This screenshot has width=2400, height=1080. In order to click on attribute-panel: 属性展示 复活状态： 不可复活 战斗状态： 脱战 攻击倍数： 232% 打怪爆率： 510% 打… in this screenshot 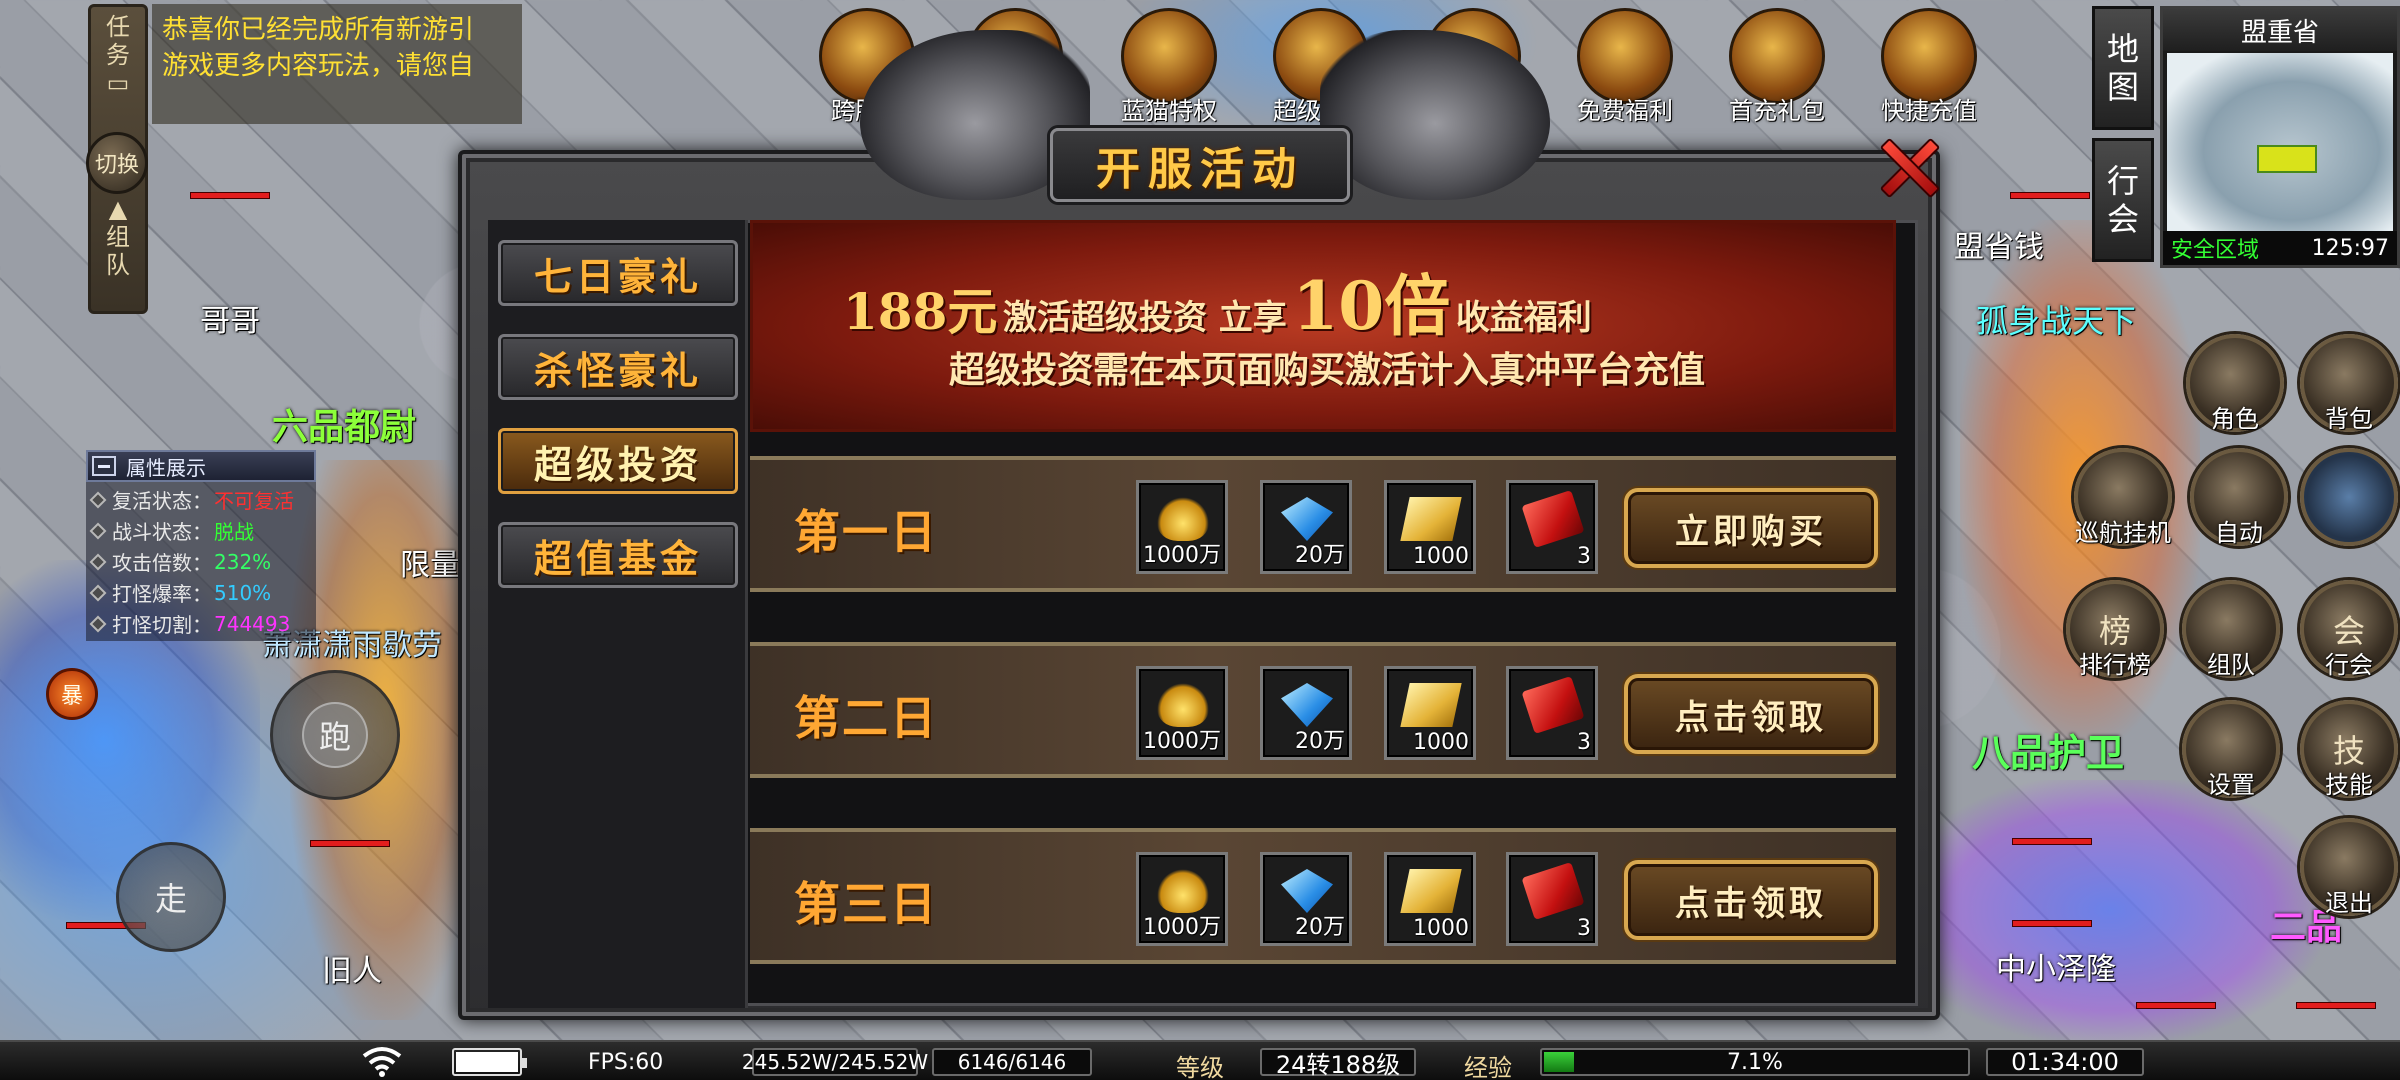, I will do `click(201, 545)`.